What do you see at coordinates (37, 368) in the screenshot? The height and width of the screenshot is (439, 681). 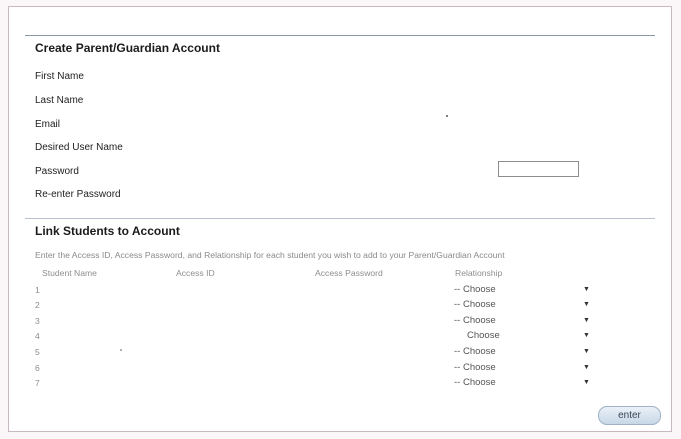 I see `row-number: 6` at bounding box center [37, 368].